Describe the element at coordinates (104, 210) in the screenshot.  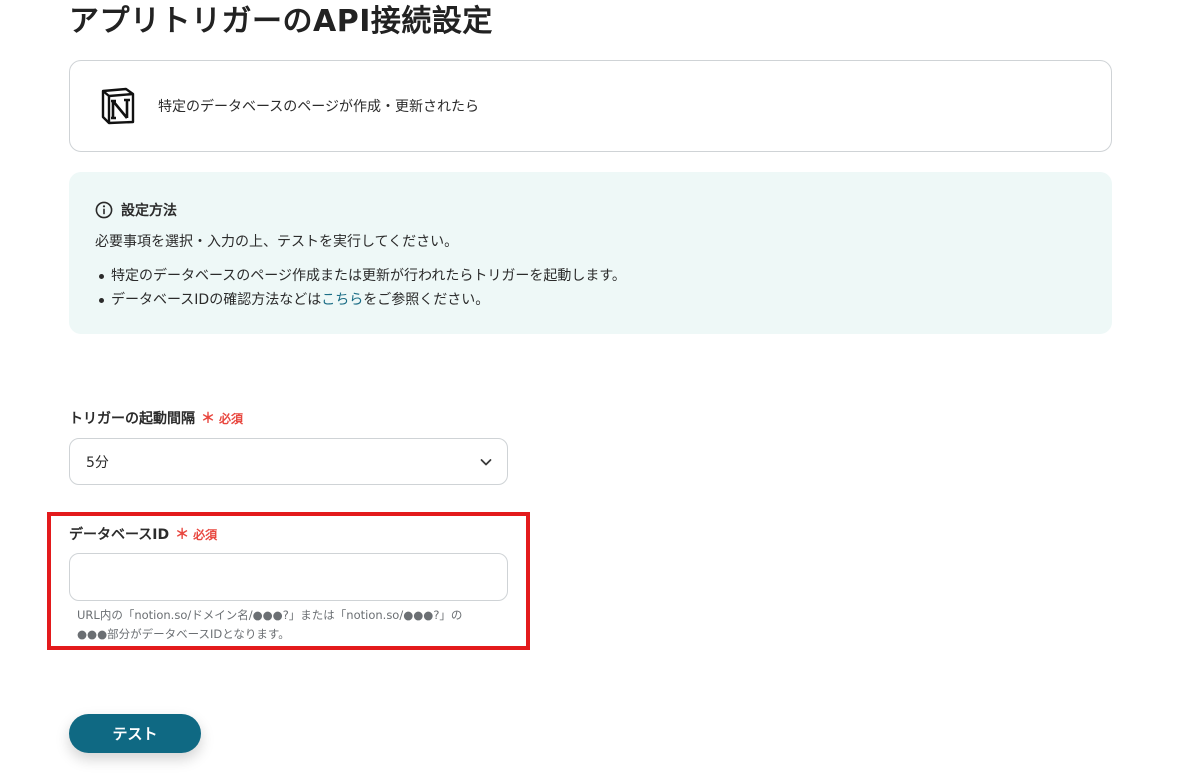
I see `info-circle-icon` at that location.